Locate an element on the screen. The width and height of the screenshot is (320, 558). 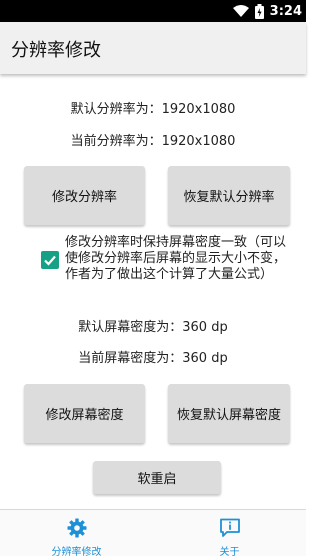
status-time: 3:24 is located at coordinates (285, 11).